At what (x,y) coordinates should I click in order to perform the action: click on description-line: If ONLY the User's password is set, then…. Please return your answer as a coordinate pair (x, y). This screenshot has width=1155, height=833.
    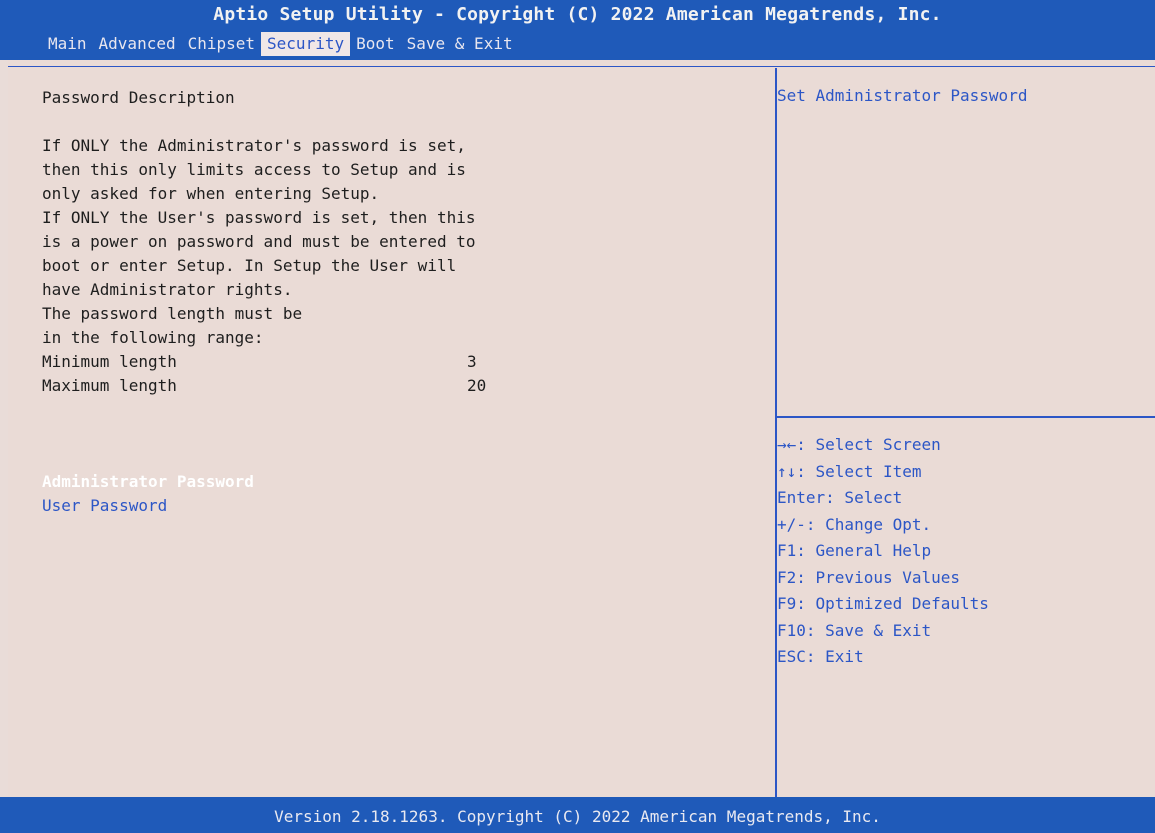
    Looking at the image, I should click on (259, 217).